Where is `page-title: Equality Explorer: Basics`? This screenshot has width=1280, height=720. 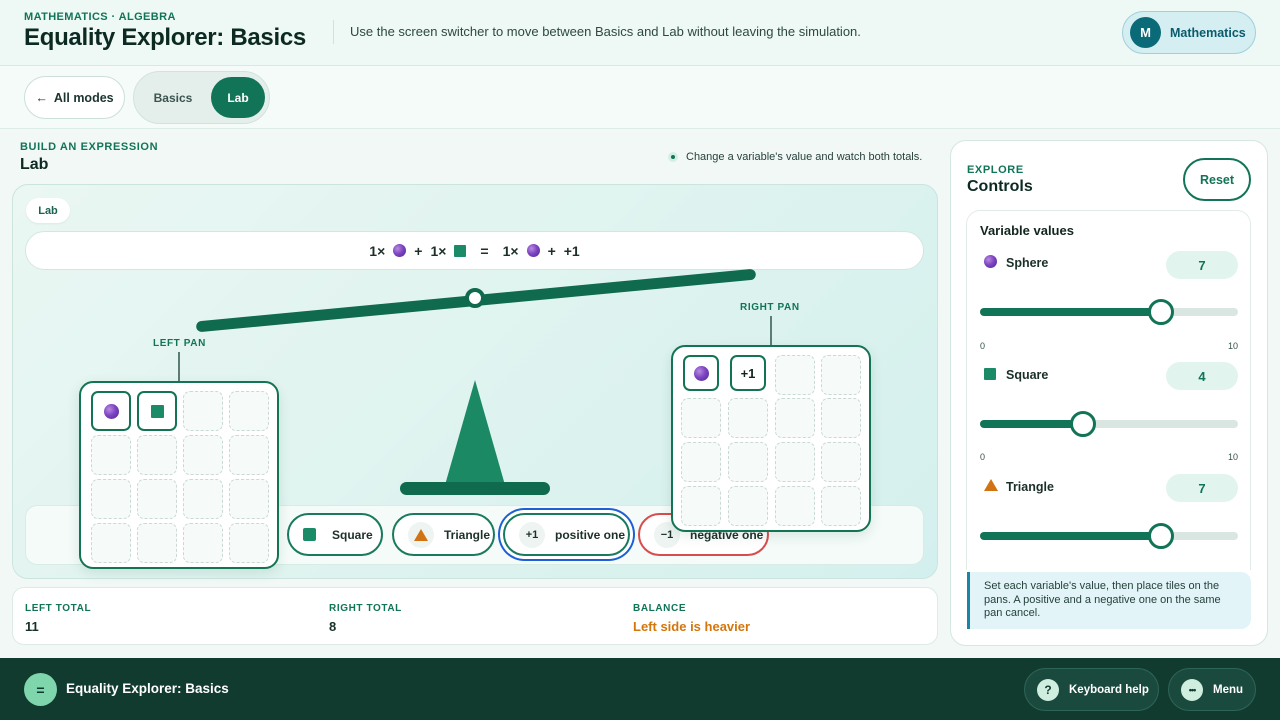
page-title: Equality Explorer: Basics is located at coordinates (165, 37).